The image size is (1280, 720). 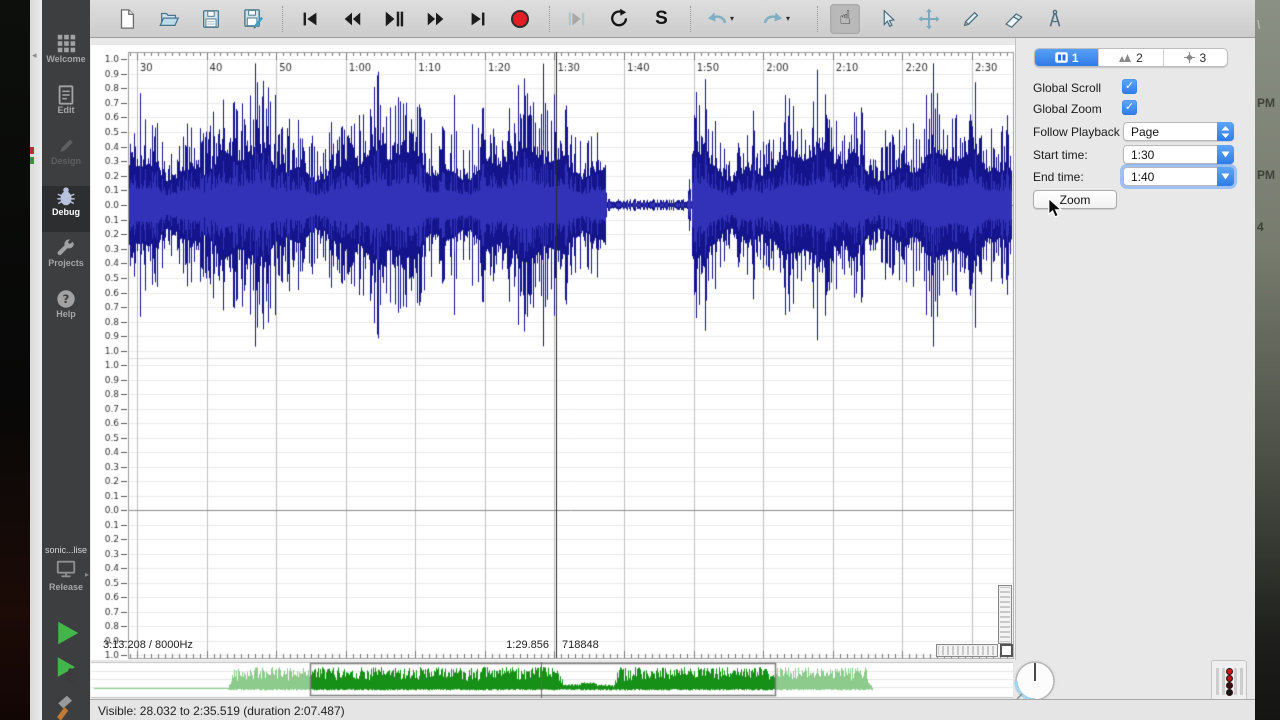 What do you see at coordinates (66, 575) in the screenshot?
I see `kit-selector: ▸ Release` at bounding box center [66, 575].